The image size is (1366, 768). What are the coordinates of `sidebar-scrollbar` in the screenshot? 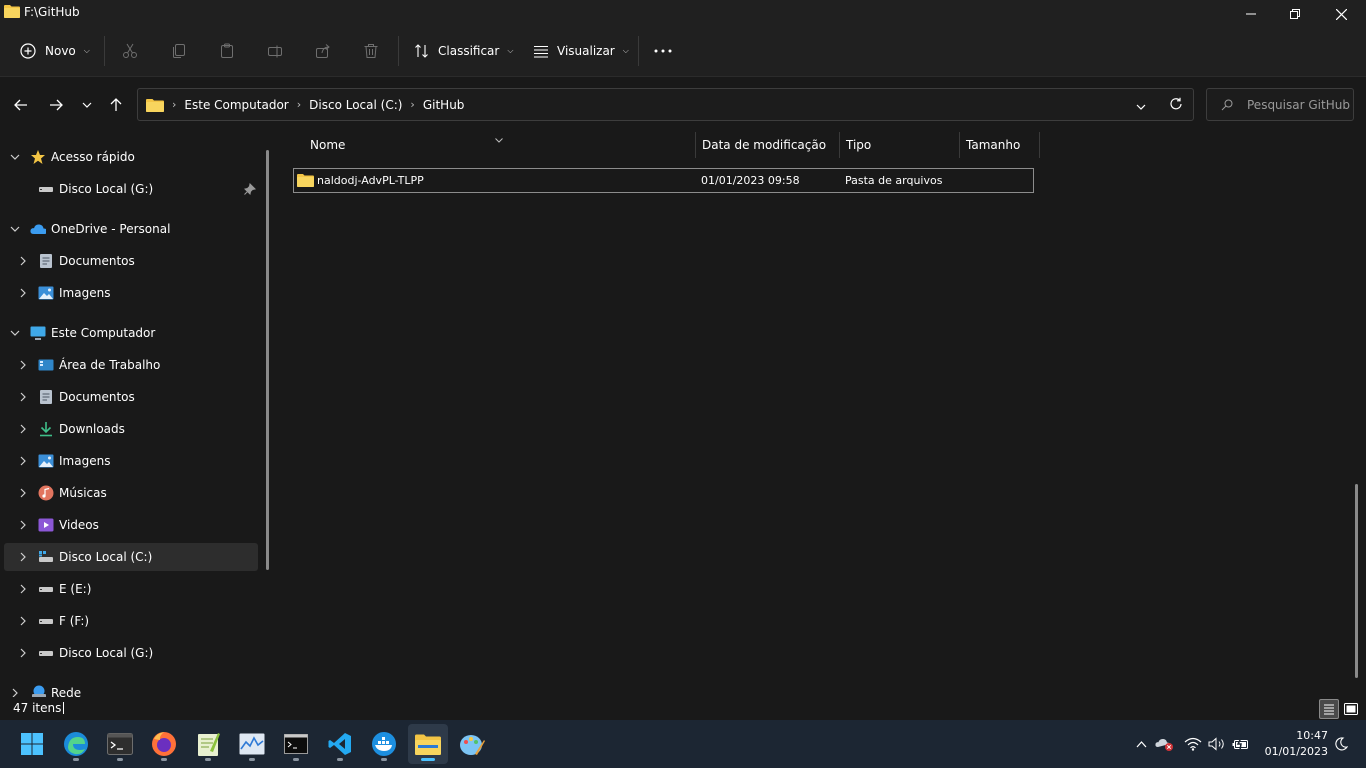 It's located at (267, 360).